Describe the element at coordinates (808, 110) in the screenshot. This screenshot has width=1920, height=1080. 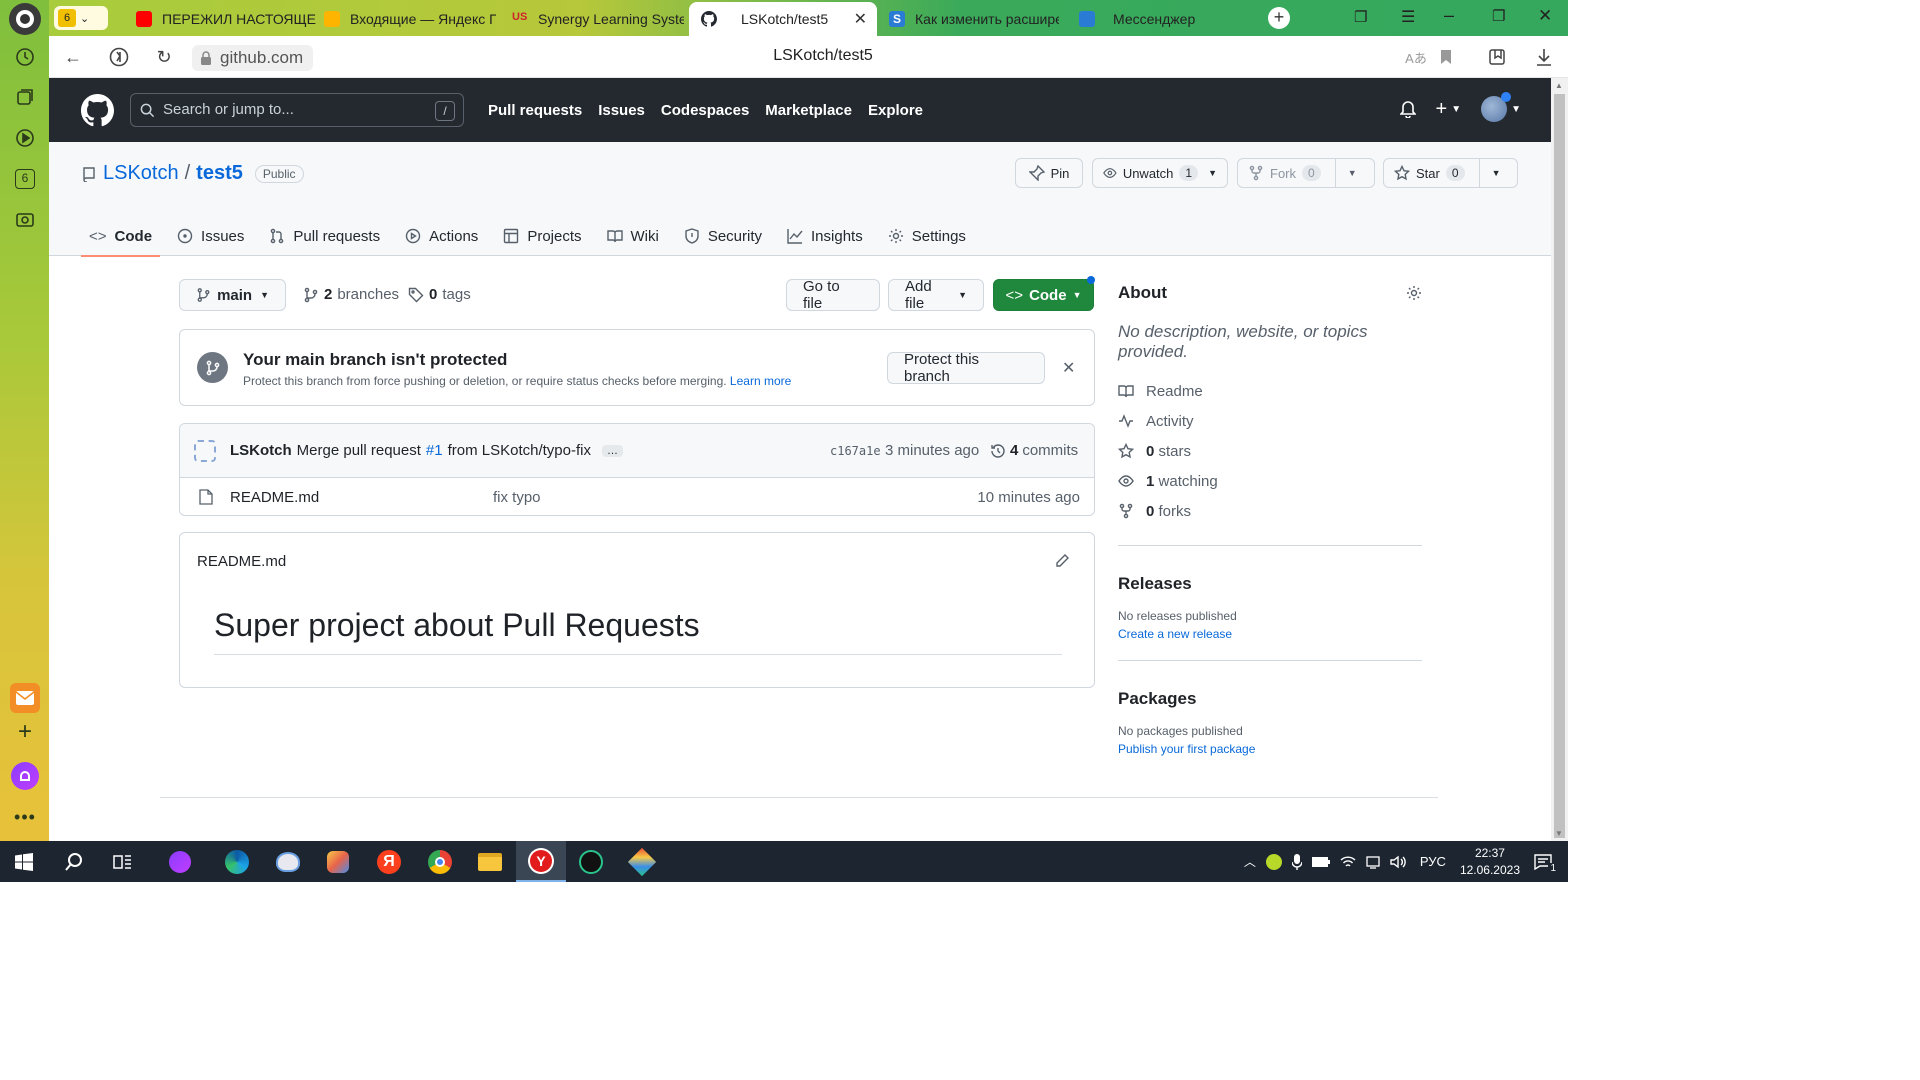
I see `nav-marketplace: Marketplace` at that location.